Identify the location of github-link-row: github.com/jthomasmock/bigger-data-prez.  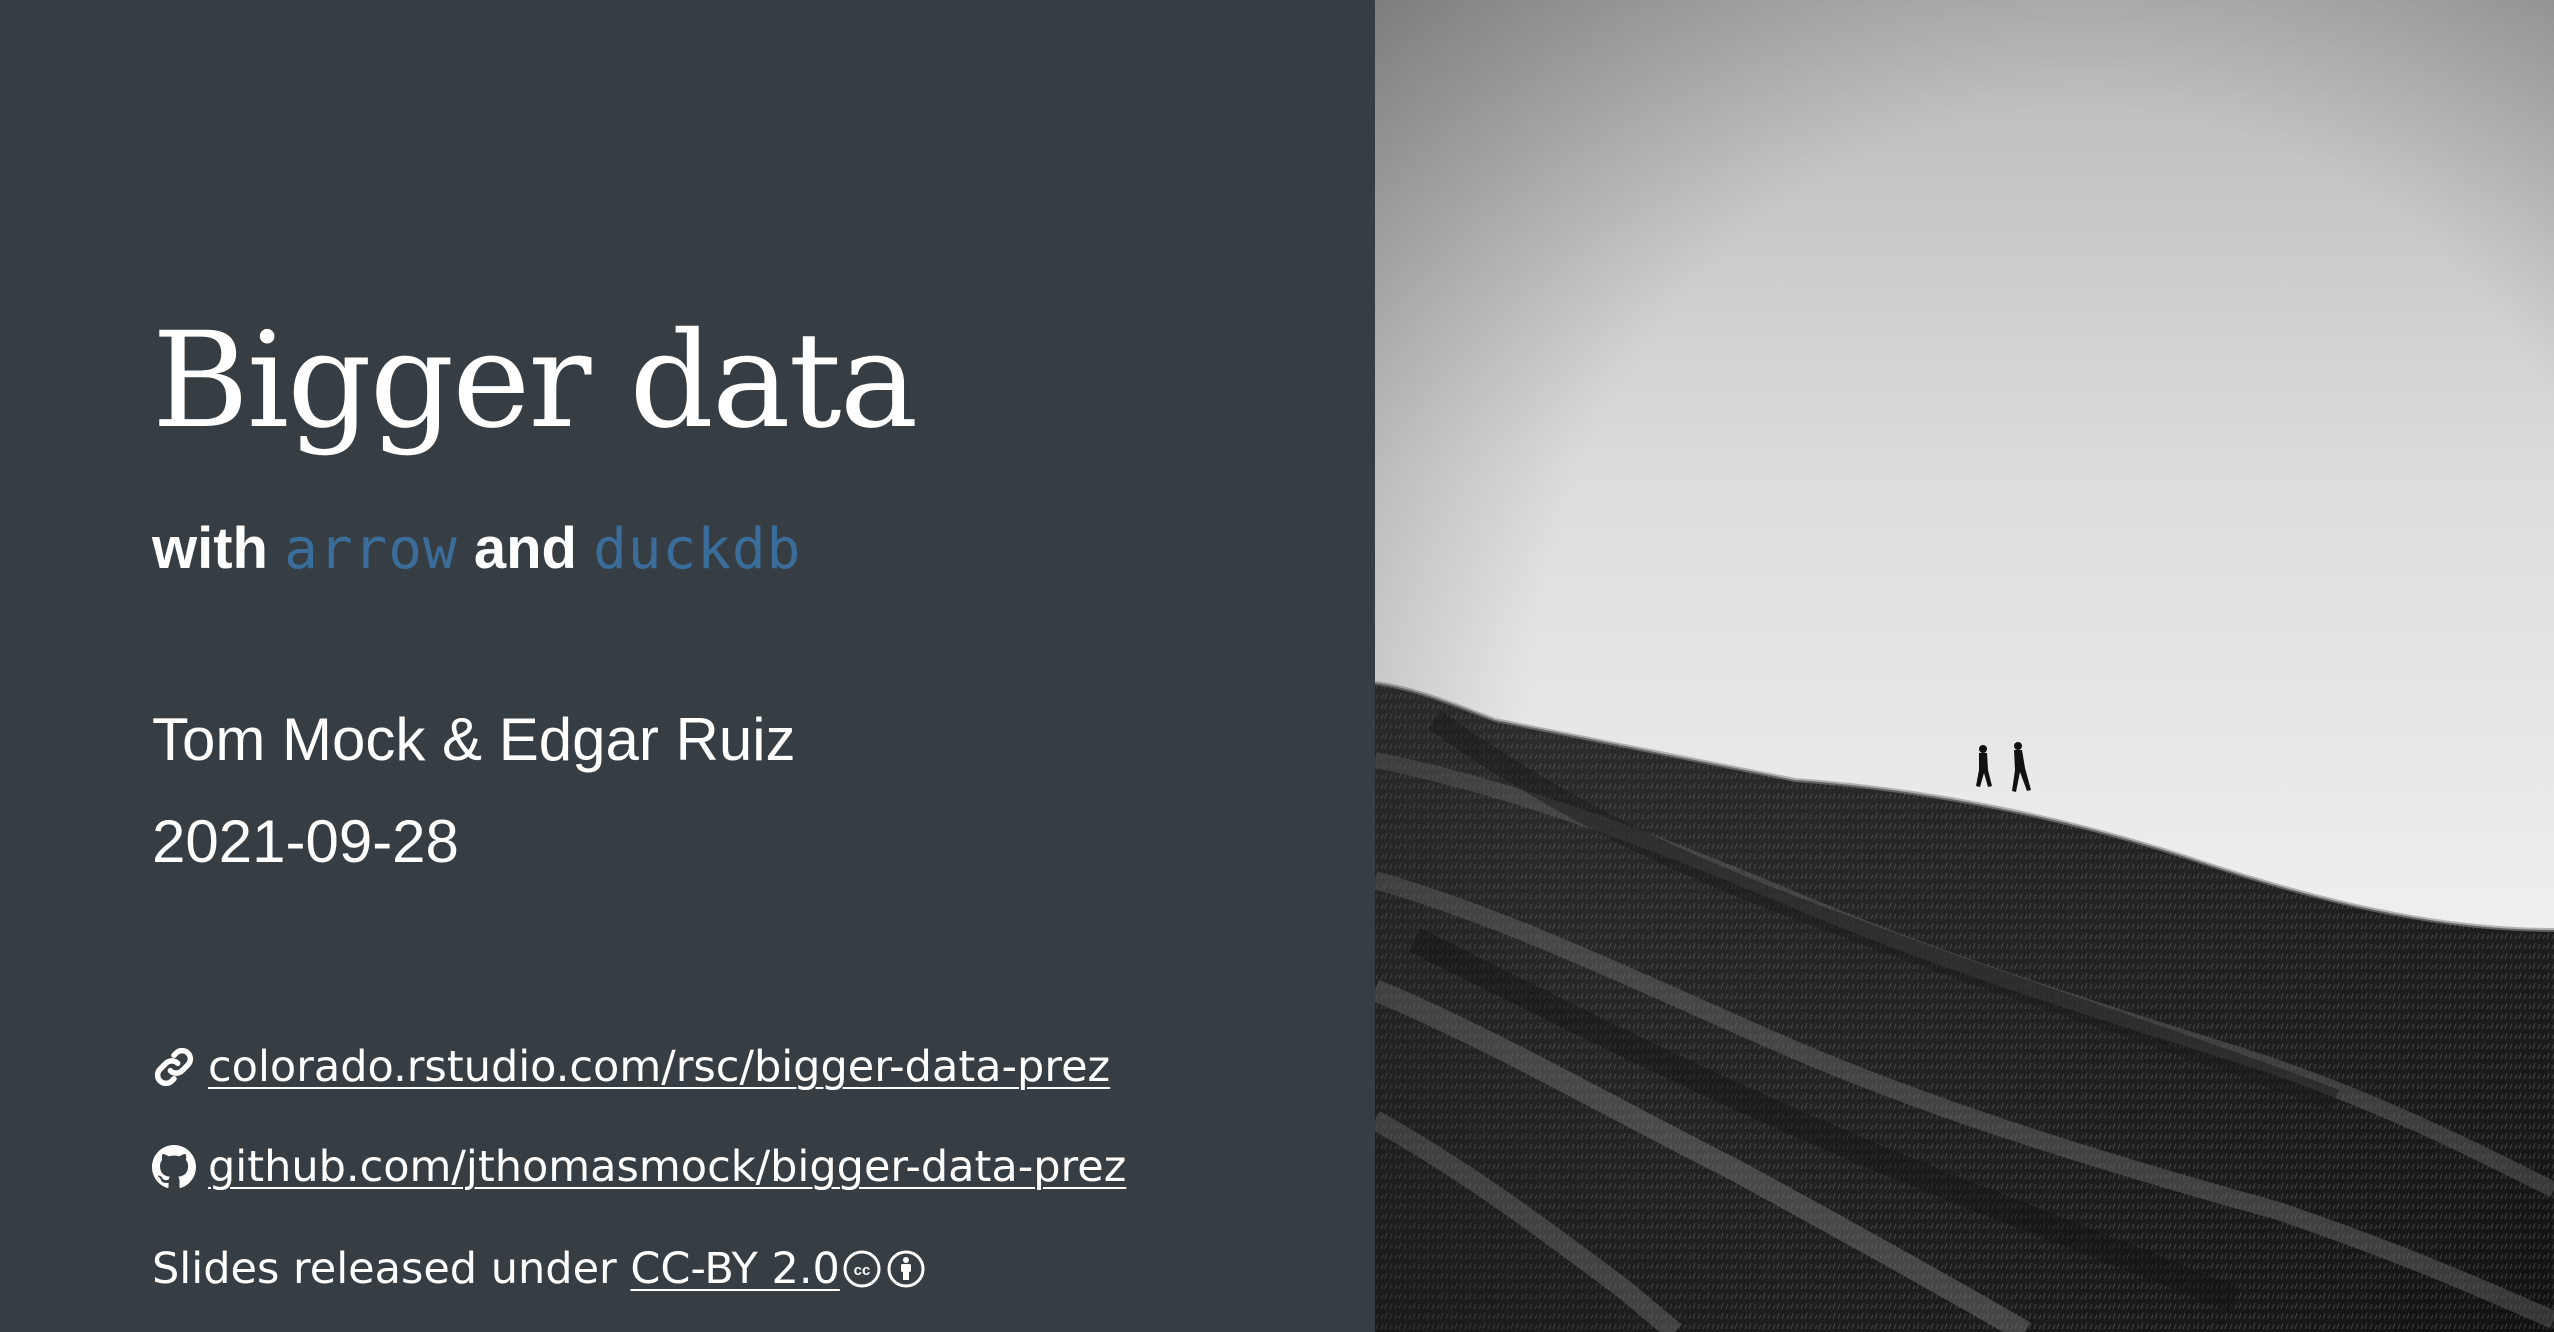
(639, 1167).